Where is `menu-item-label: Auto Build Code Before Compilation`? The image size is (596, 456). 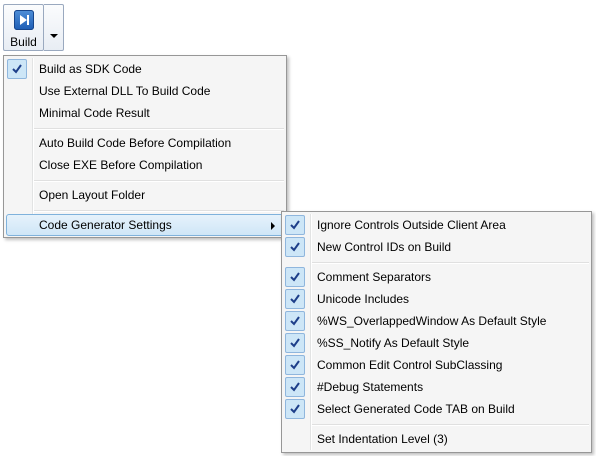 menu-item-label: Auto Build Code Before Compilation is located at coordinates (135, 143).